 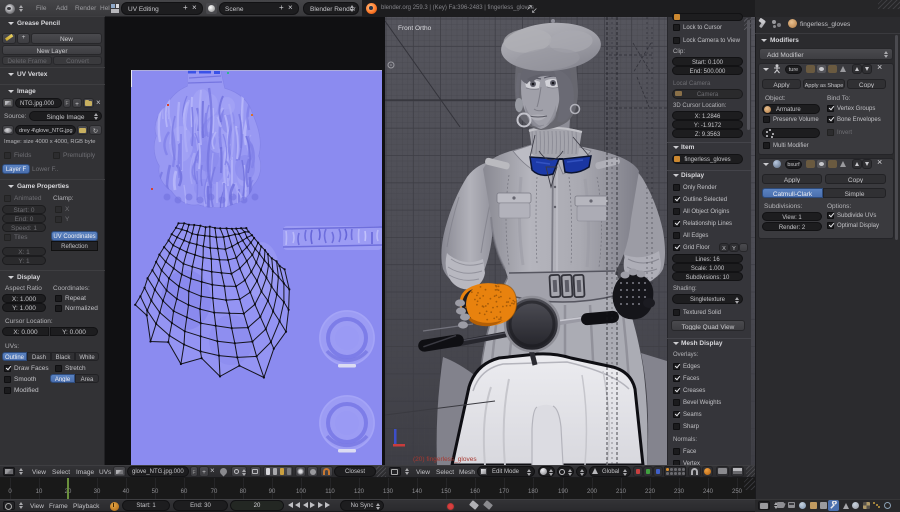 What do you see at coordinates (415, 28) in the screenshot?
I see `svg-text: Front Ortho` at bounding box center [415, 28].